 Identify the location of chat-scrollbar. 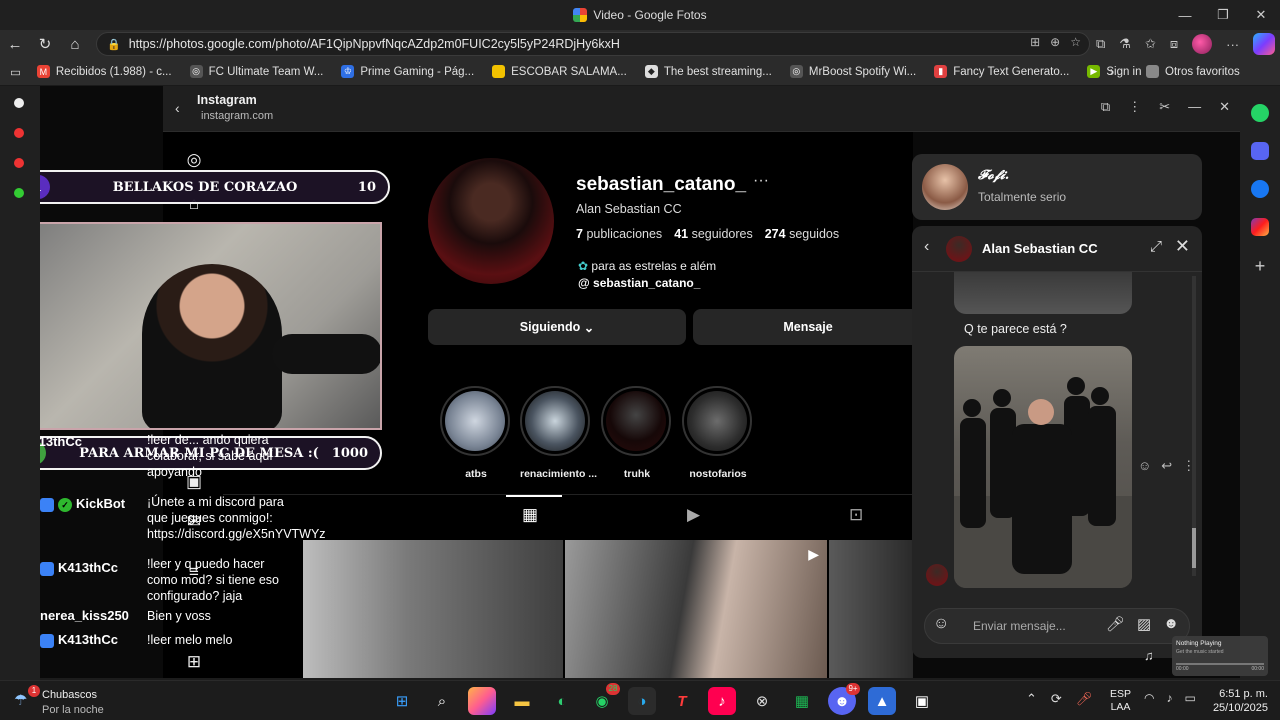
(1194, 426).